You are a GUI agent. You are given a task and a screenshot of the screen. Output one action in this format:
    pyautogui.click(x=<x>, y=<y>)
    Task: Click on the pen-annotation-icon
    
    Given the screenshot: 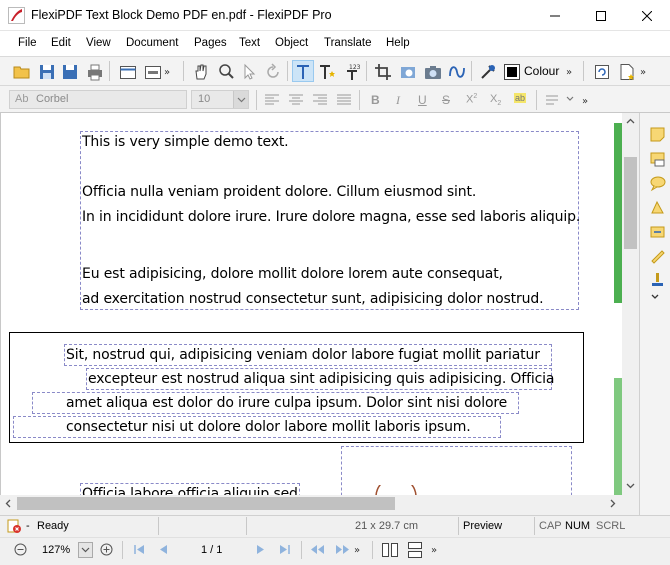 What is the action you would take?
    pyautogui.click(x=657, y=255)
    